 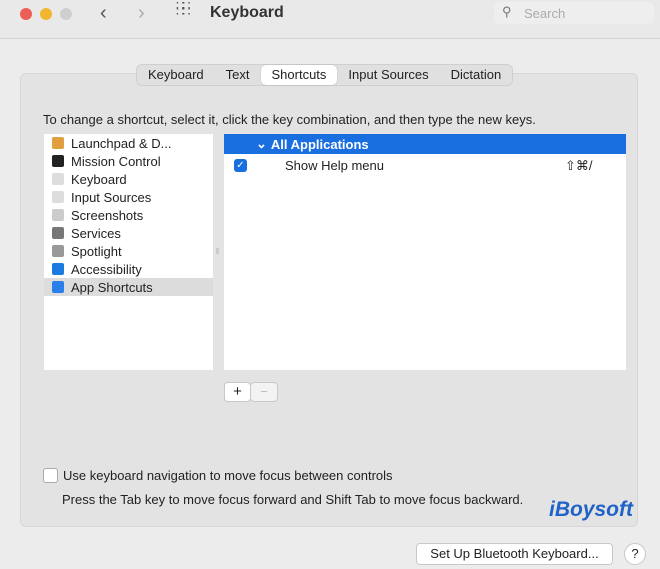 I want to click on close-button, so click(x=26, y=14).